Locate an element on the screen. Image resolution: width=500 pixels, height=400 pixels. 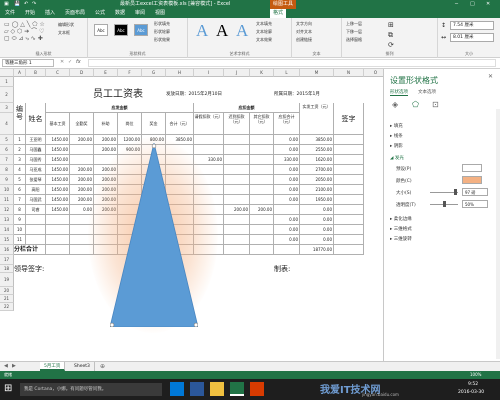
row-header: 20 is located at coordinates (7, 291).